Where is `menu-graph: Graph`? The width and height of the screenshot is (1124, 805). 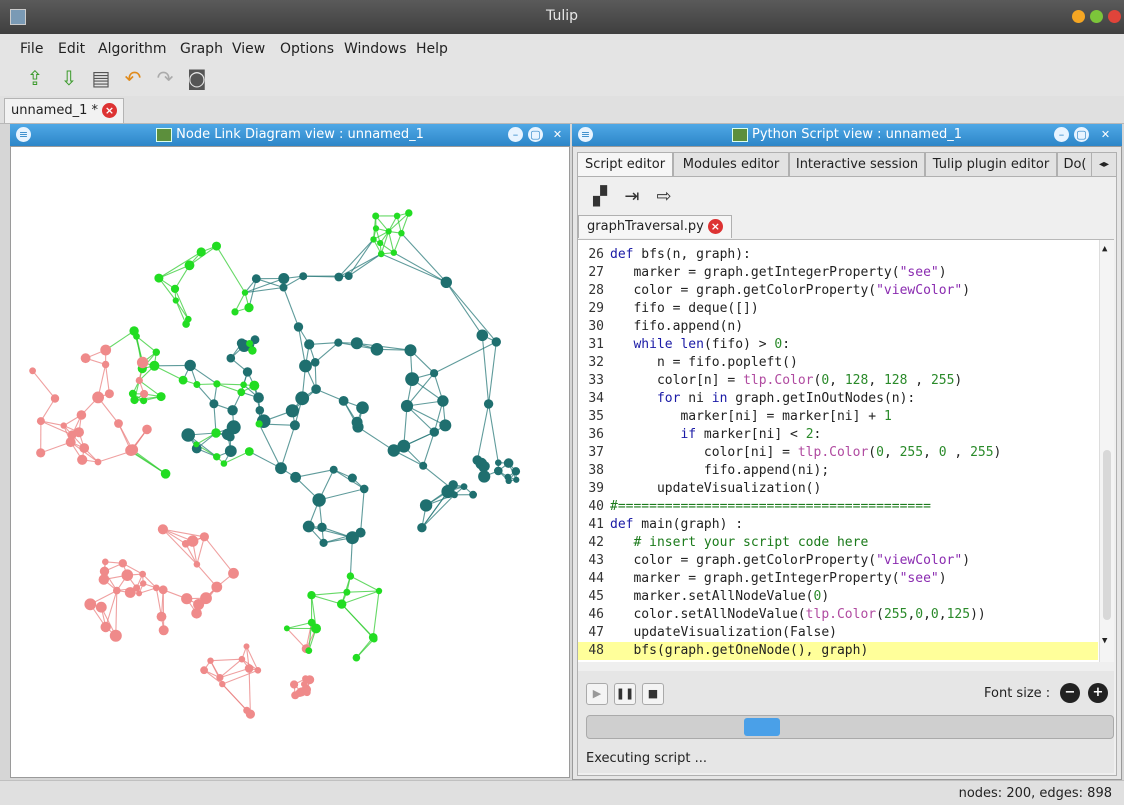
menu-graph: Graph is located at coordinates (201, 49).